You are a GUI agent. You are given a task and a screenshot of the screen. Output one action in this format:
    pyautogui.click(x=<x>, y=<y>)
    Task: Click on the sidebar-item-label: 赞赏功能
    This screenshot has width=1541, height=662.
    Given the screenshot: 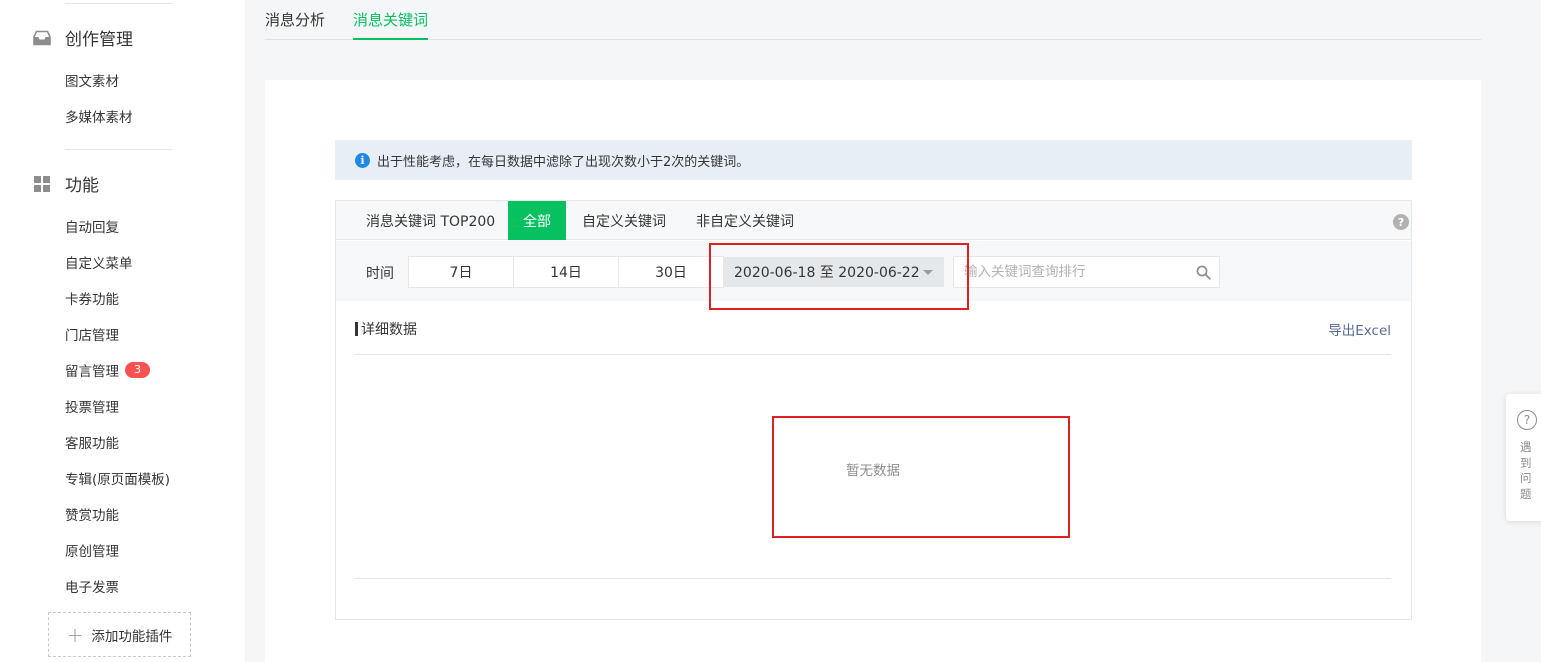 What is the action you would take?
    pyautogui.click(x=92, y=516)
    